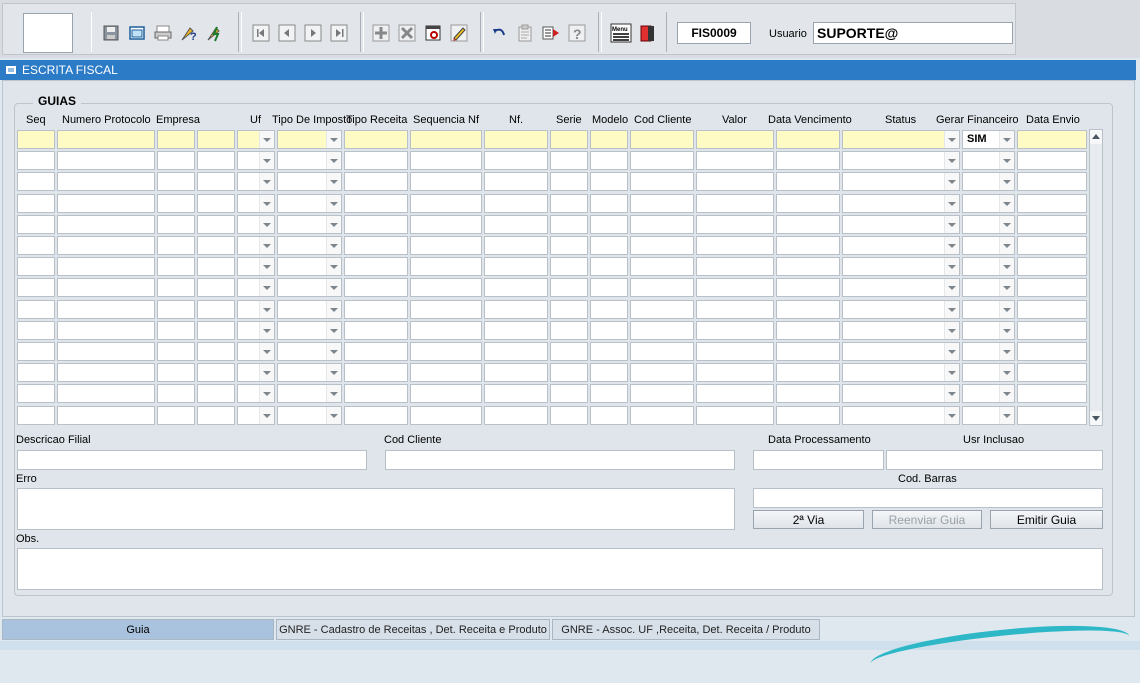 Image resolution: width=1140 pixels, height=683 pixels. Describe the element at coordinates (137, 33) in the screenshot. I see `window-icon` at that location.